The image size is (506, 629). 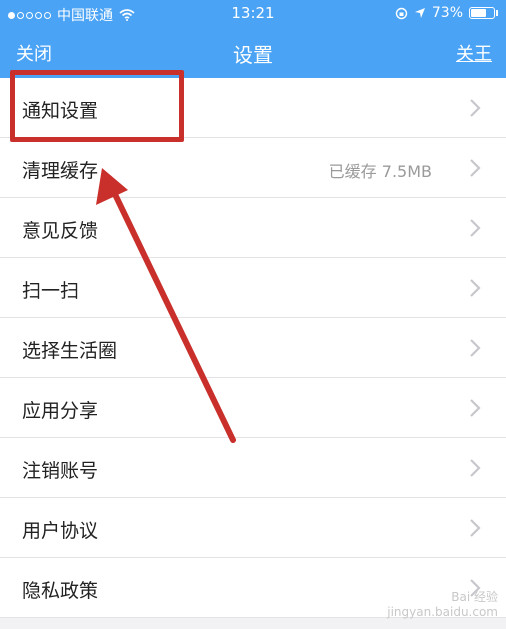 What do you see at coordinates (60, 531) in the screenshot?
I see `row-label: 用户协议` at bounding box center [60, 531].